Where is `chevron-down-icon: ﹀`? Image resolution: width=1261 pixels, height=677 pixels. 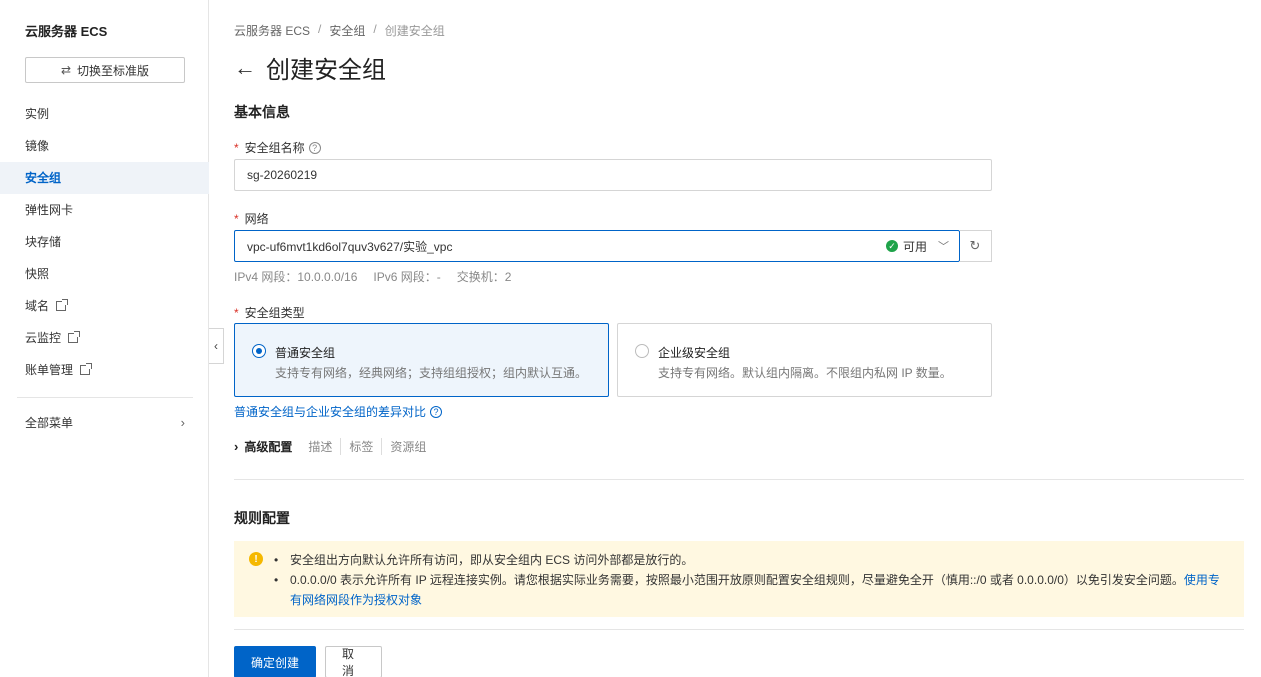 chevron-down-icon: ﹀ is located at coordinates (943, 247).